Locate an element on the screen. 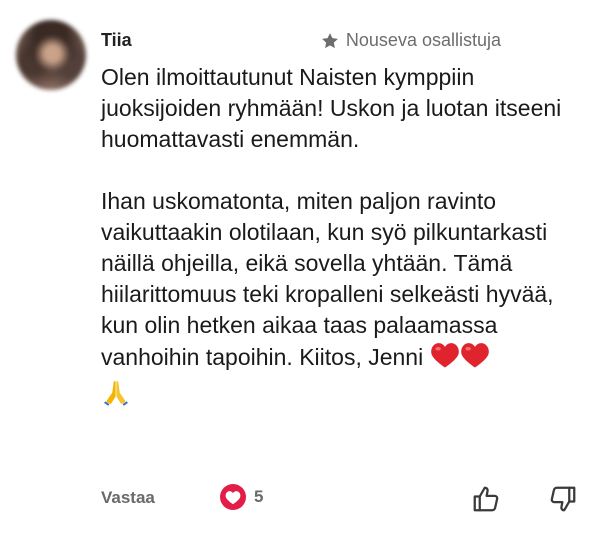  reply-button: Vastaa is located at coordinates (128, 498).